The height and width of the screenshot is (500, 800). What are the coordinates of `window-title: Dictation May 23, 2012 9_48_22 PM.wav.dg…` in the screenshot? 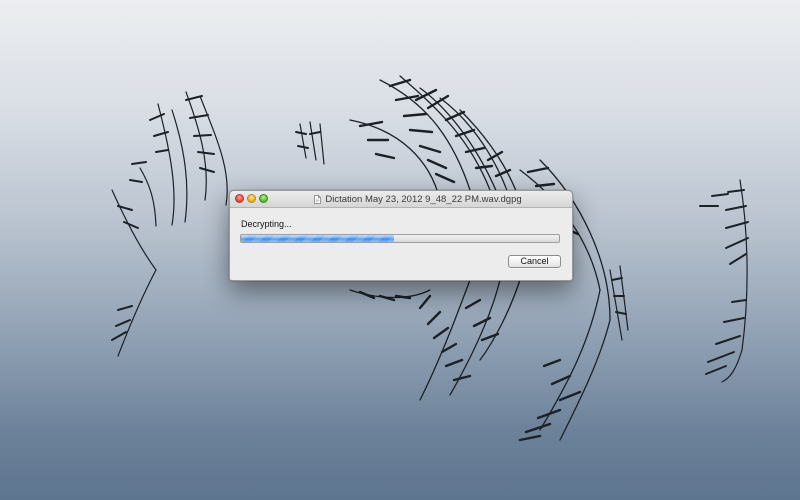 It's located at (423, 199).